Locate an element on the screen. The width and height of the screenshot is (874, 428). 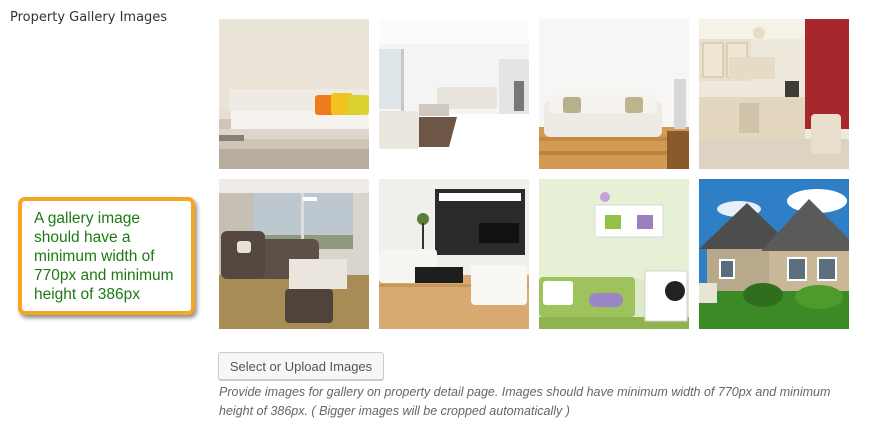
modern-tv-lounge-icon is located at coordinates (454, 254).